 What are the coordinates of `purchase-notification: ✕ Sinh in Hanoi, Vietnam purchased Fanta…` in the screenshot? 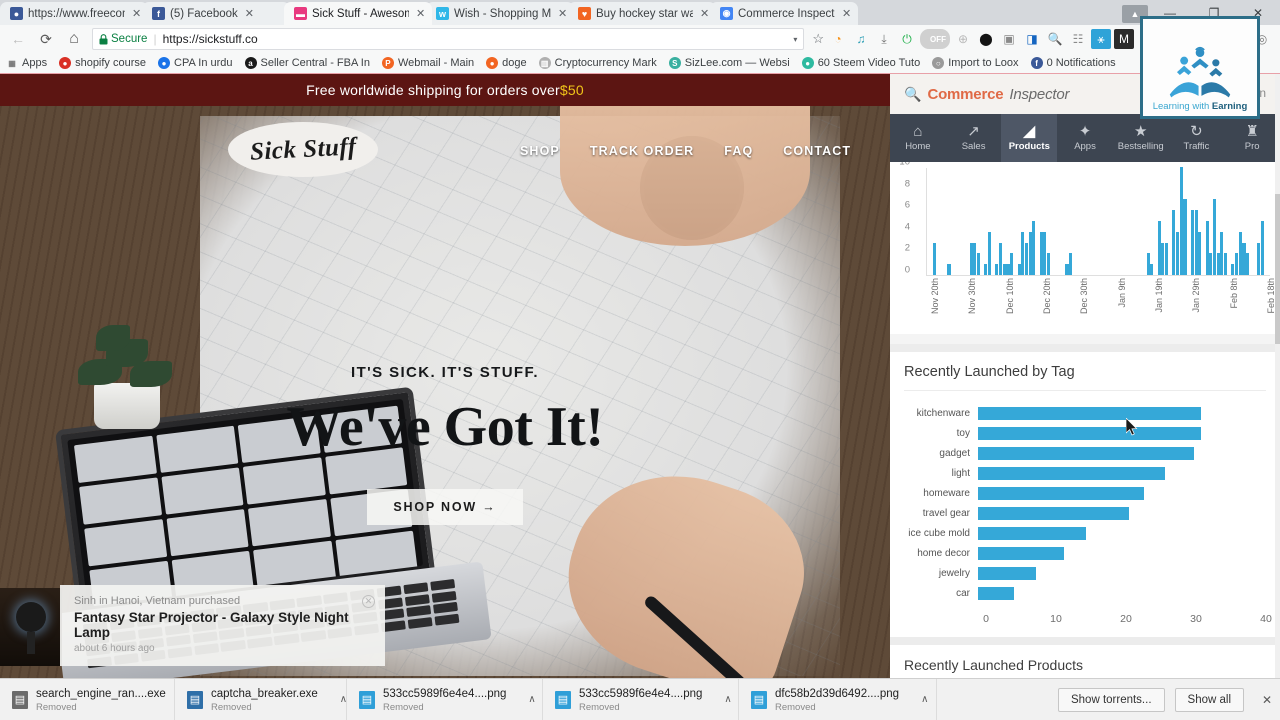 It's located at (222, 625).